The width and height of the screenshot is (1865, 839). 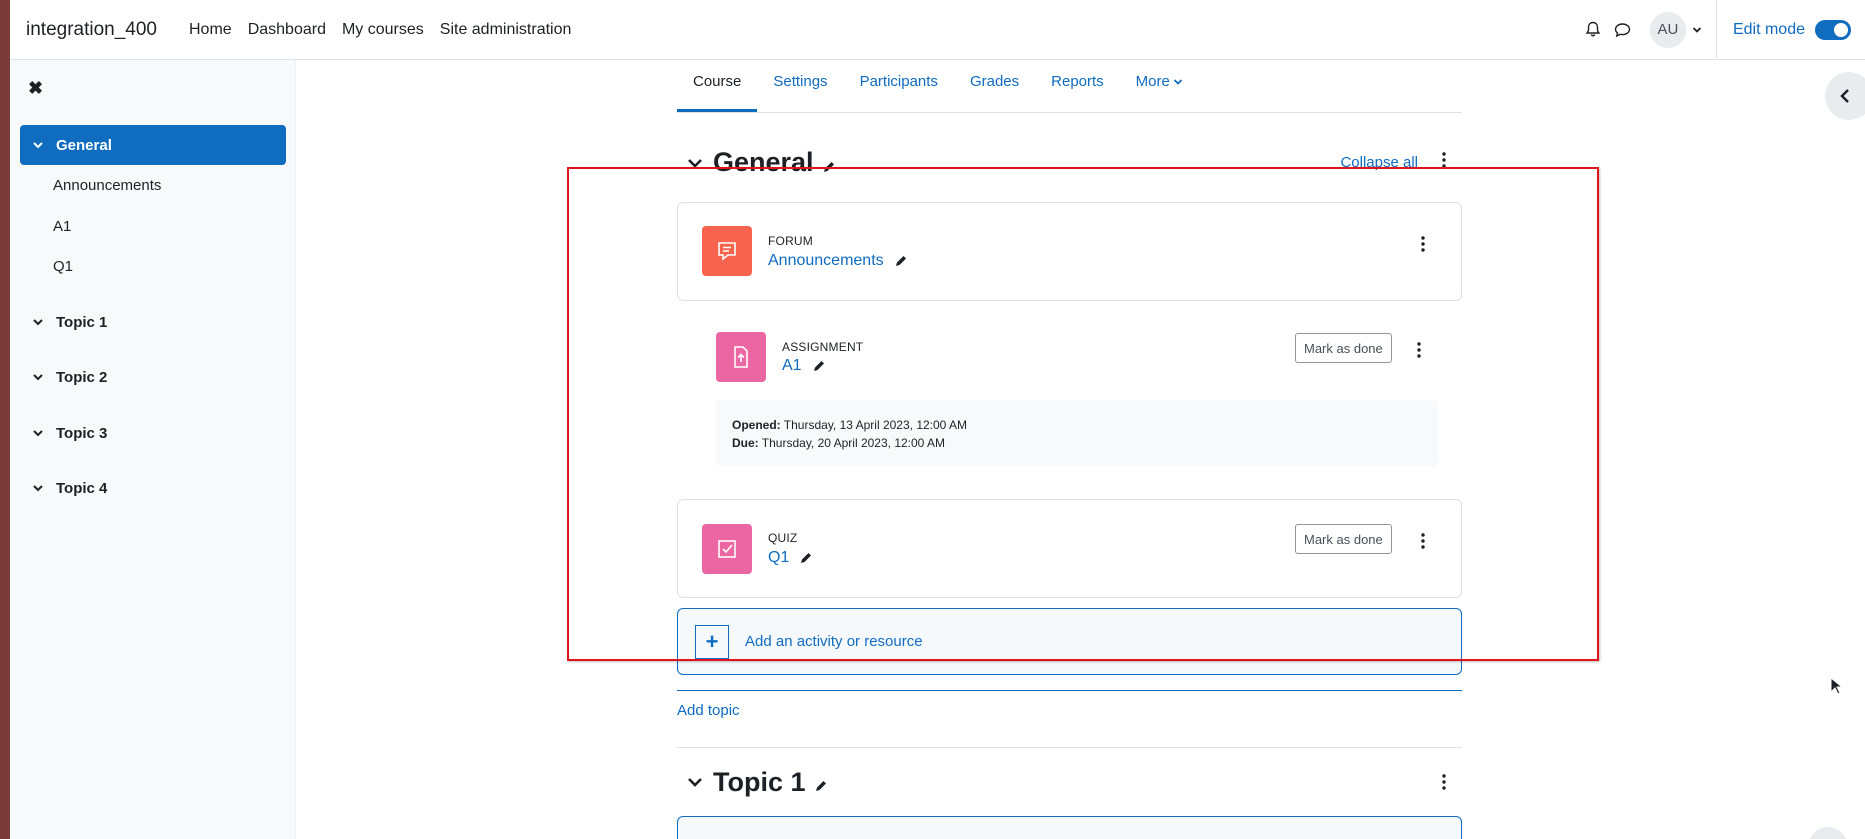 I want to click on assignment-icon, so click(x=741, y=357).